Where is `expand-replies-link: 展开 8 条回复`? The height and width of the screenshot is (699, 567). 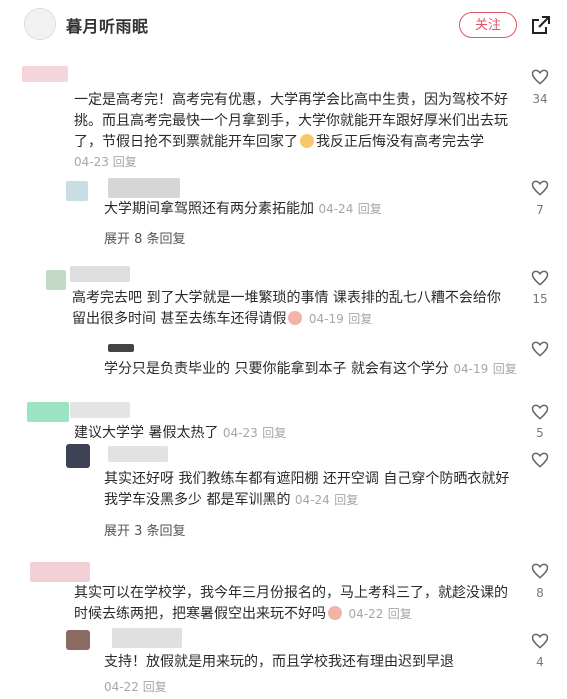 expand-replies-link: 展开 8 条回复 is located at coordinates (145, 237).